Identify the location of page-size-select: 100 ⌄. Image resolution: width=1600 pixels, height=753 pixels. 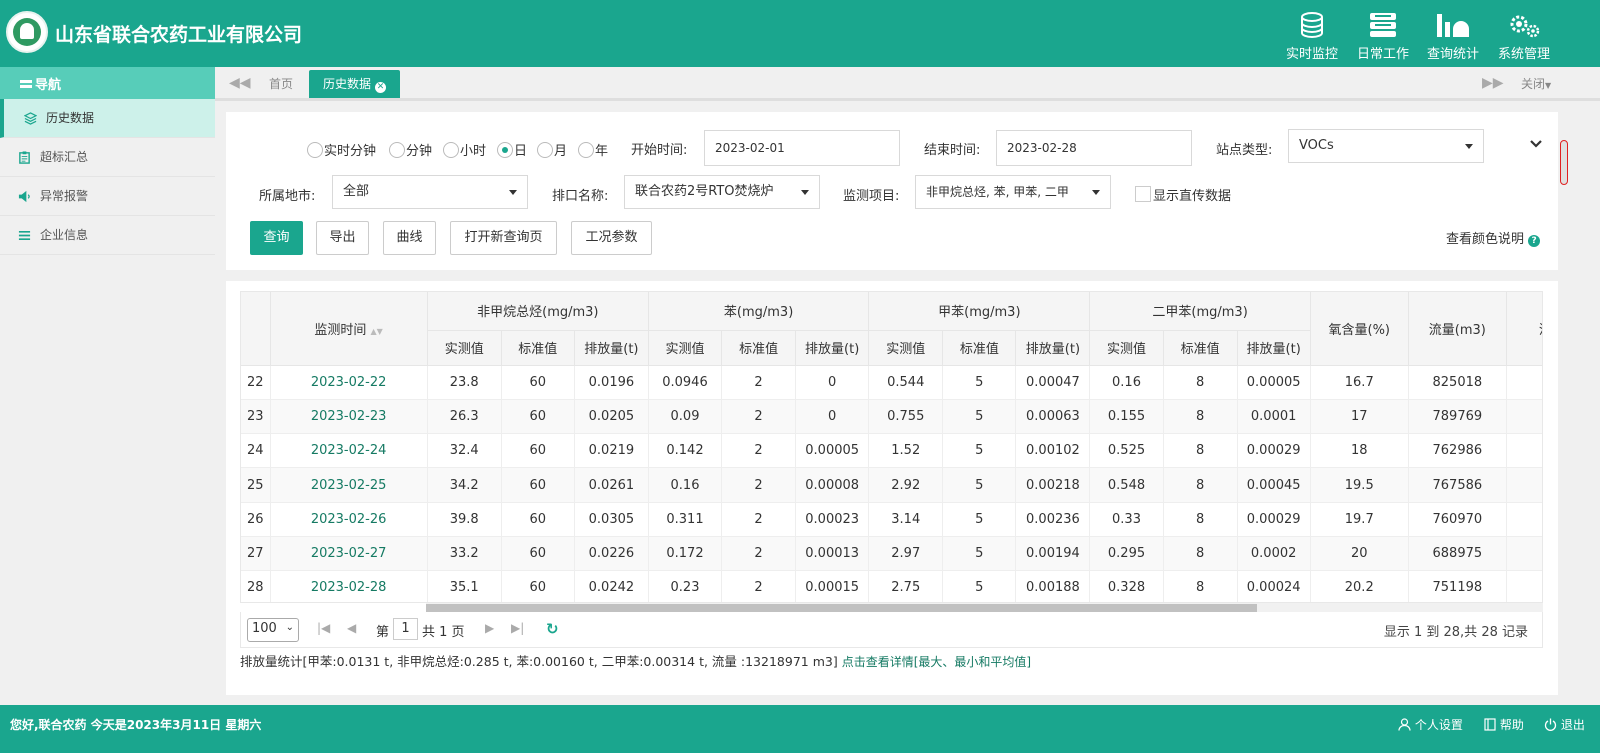
(273, 630).